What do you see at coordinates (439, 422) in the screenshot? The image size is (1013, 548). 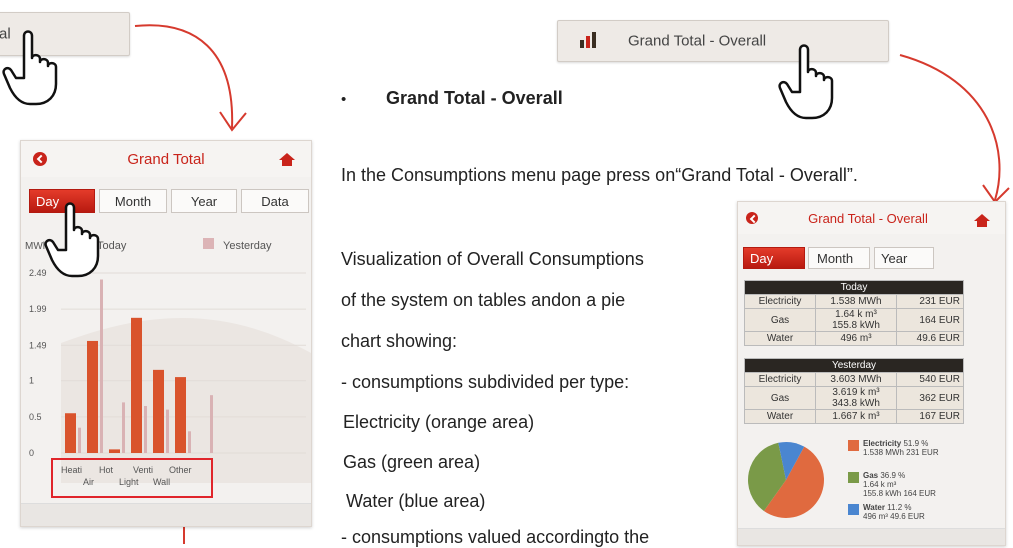 I see `description-line: Electricity (orange area)` at bounding box center [439, 422].